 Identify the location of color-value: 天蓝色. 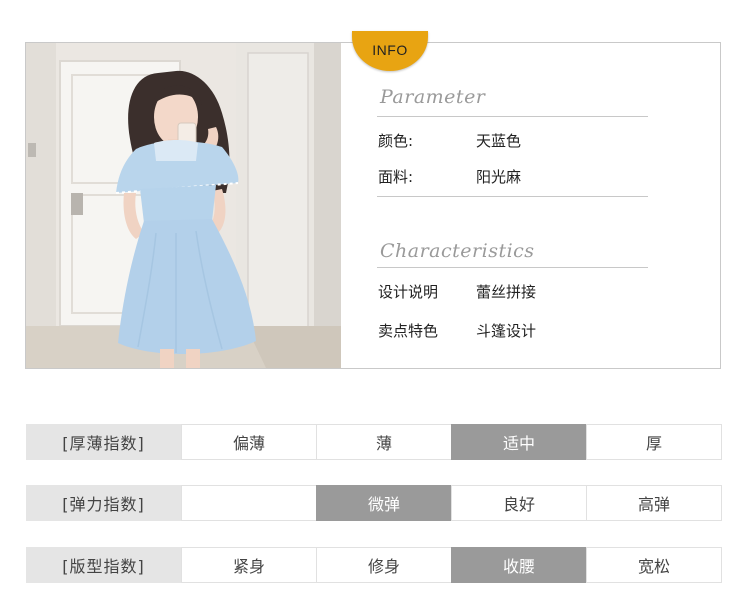
(499, 141).